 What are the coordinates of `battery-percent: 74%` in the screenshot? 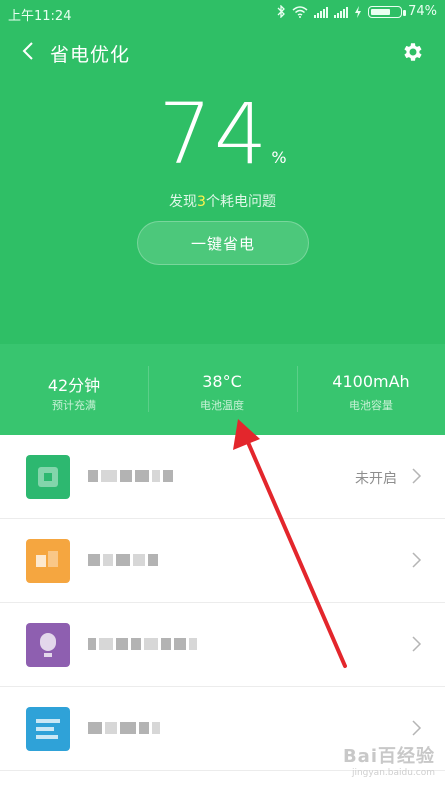 It's located at (422, 11).